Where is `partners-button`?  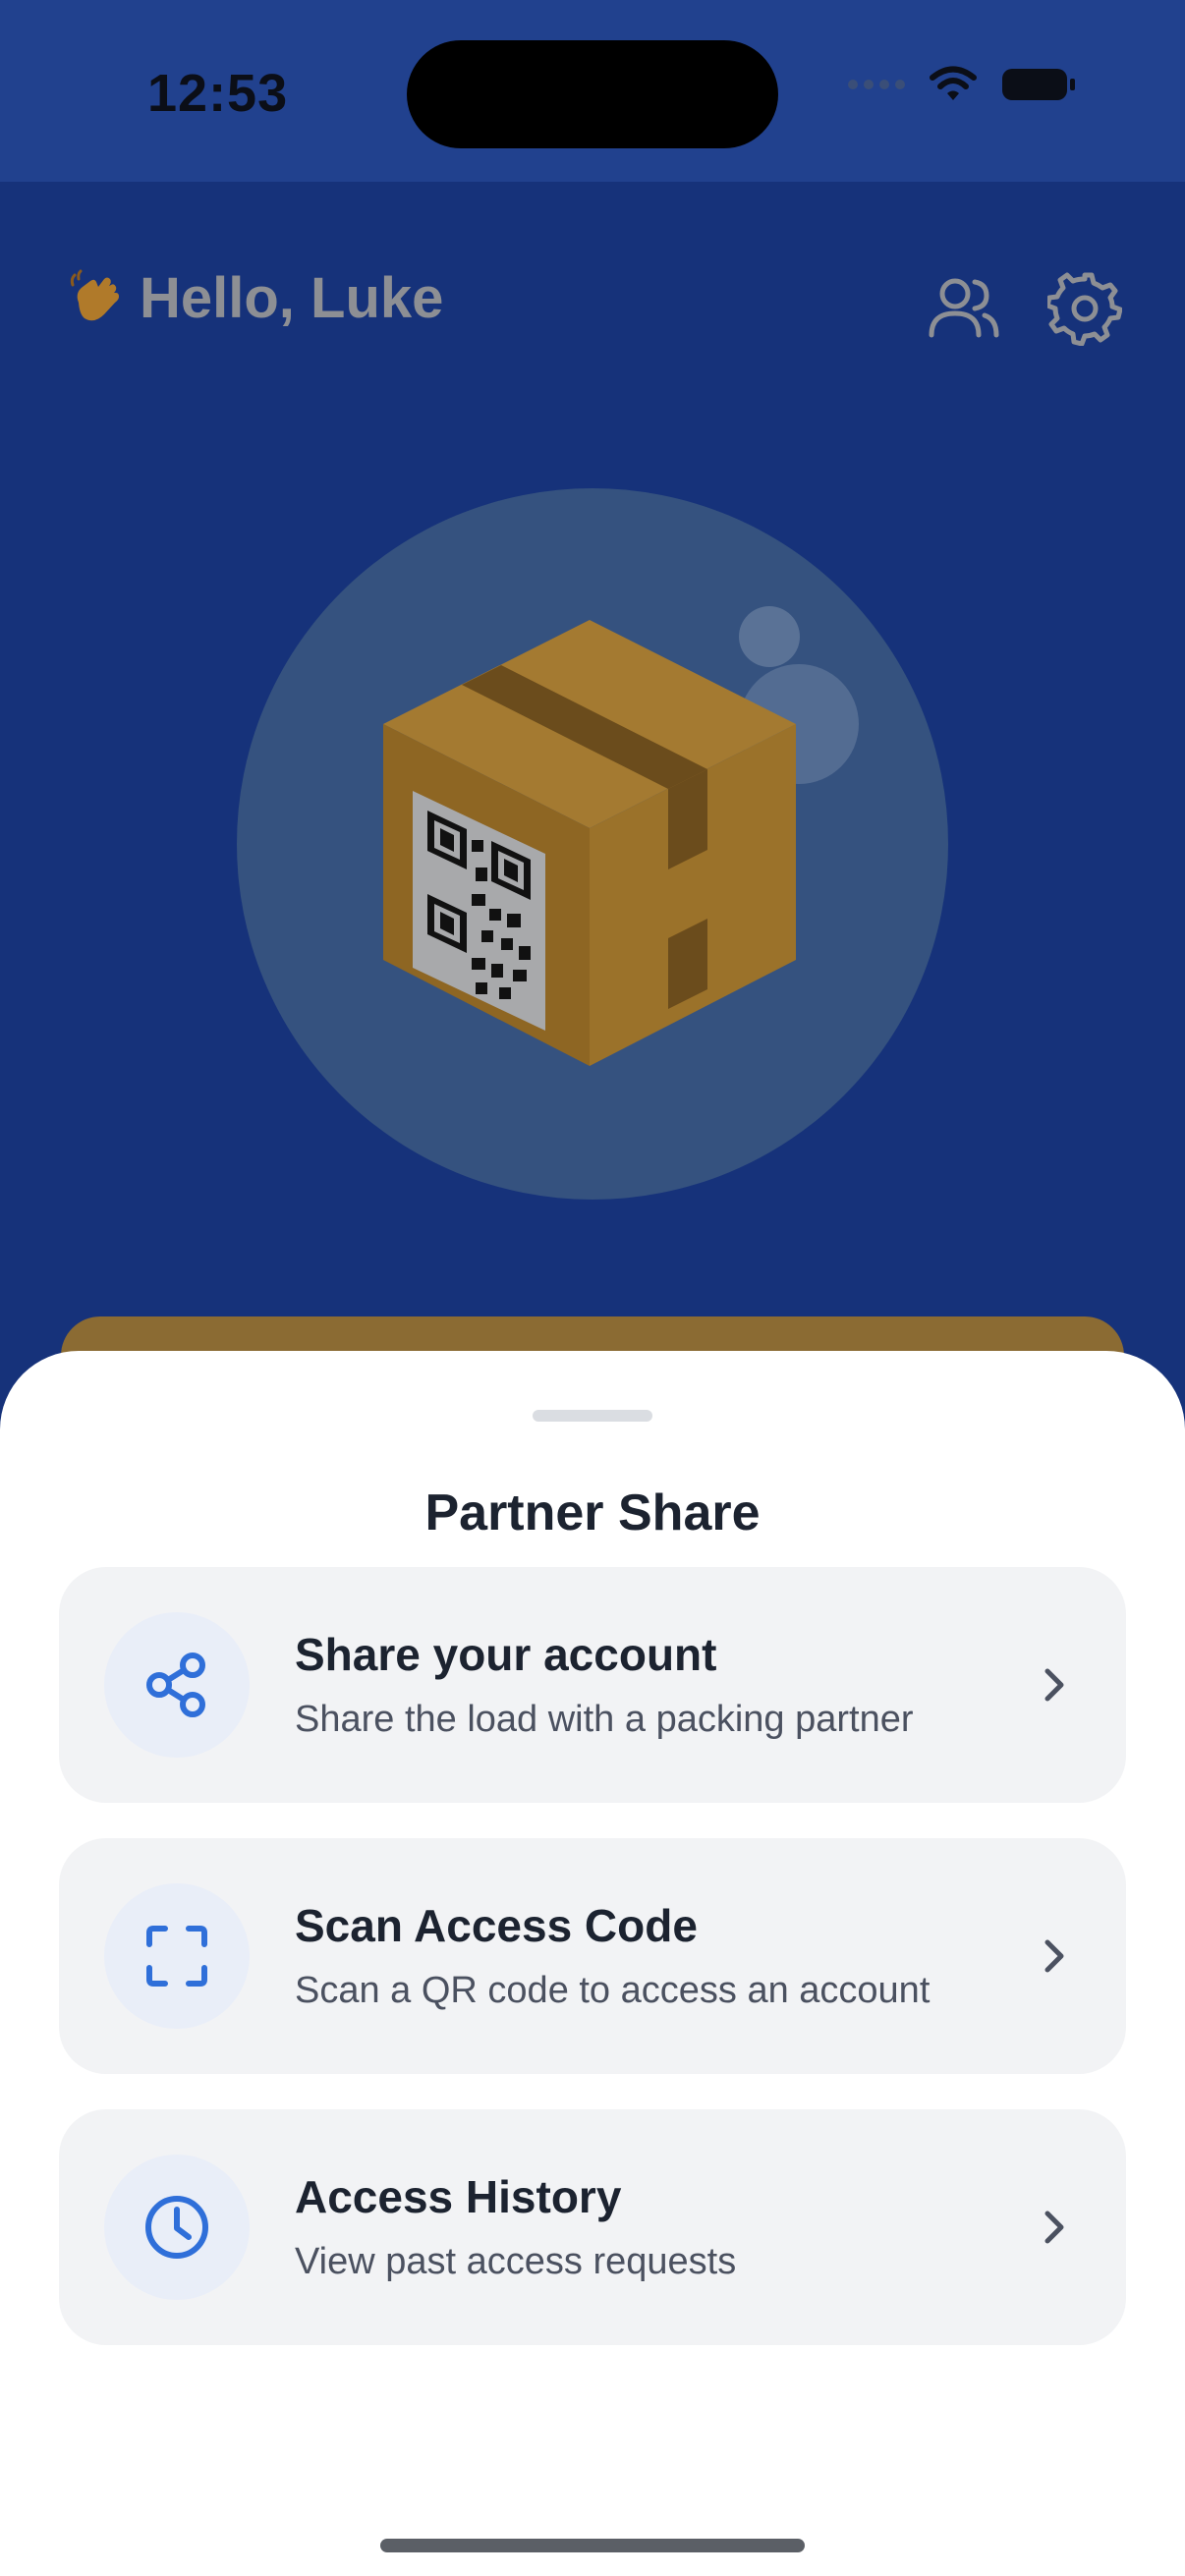 partners-button is located at coordinates (963, 308).